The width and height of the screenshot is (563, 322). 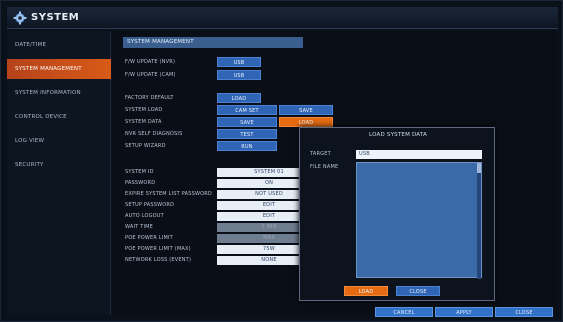 I want to click on setup-wizard-run-button: RUN, so click(x=247, y=146).